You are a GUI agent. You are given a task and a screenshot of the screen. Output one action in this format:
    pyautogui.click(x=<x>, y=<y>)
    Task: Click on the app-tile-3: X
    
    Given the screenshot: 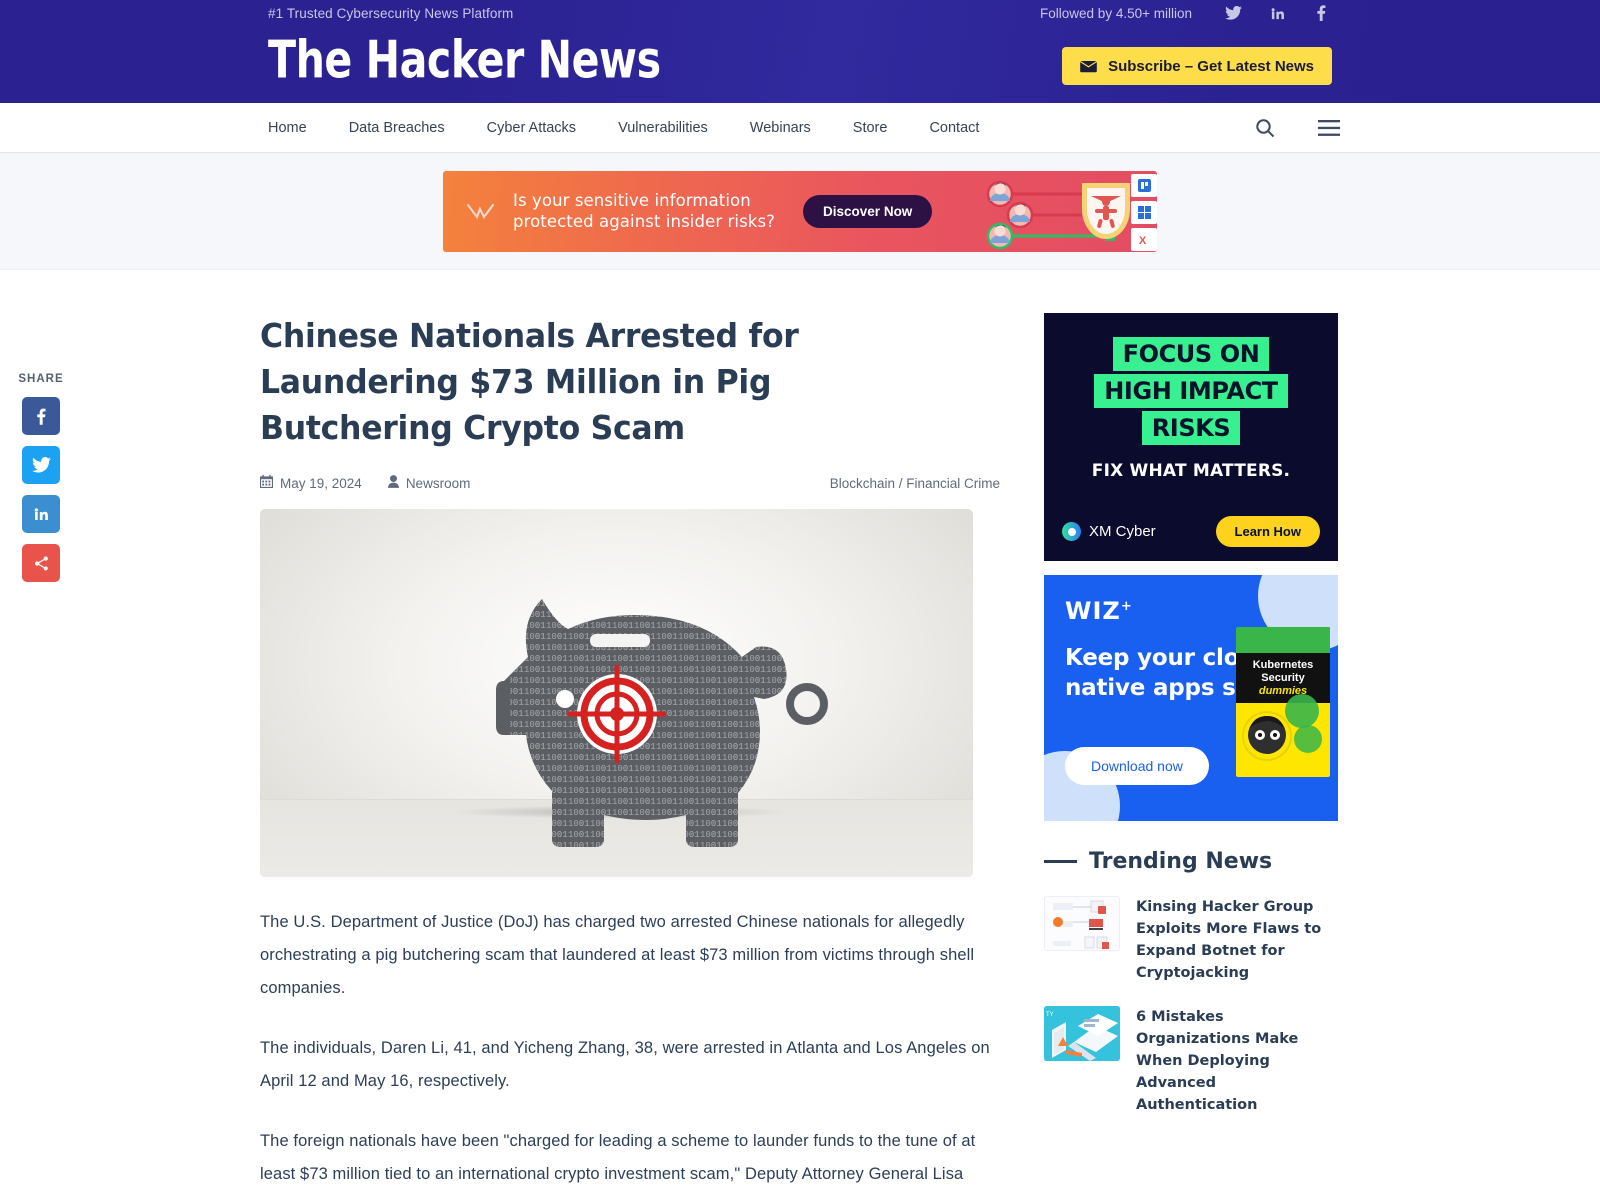 What is the action you would take?
    pyautogui.click(x=1144, y=239)
    